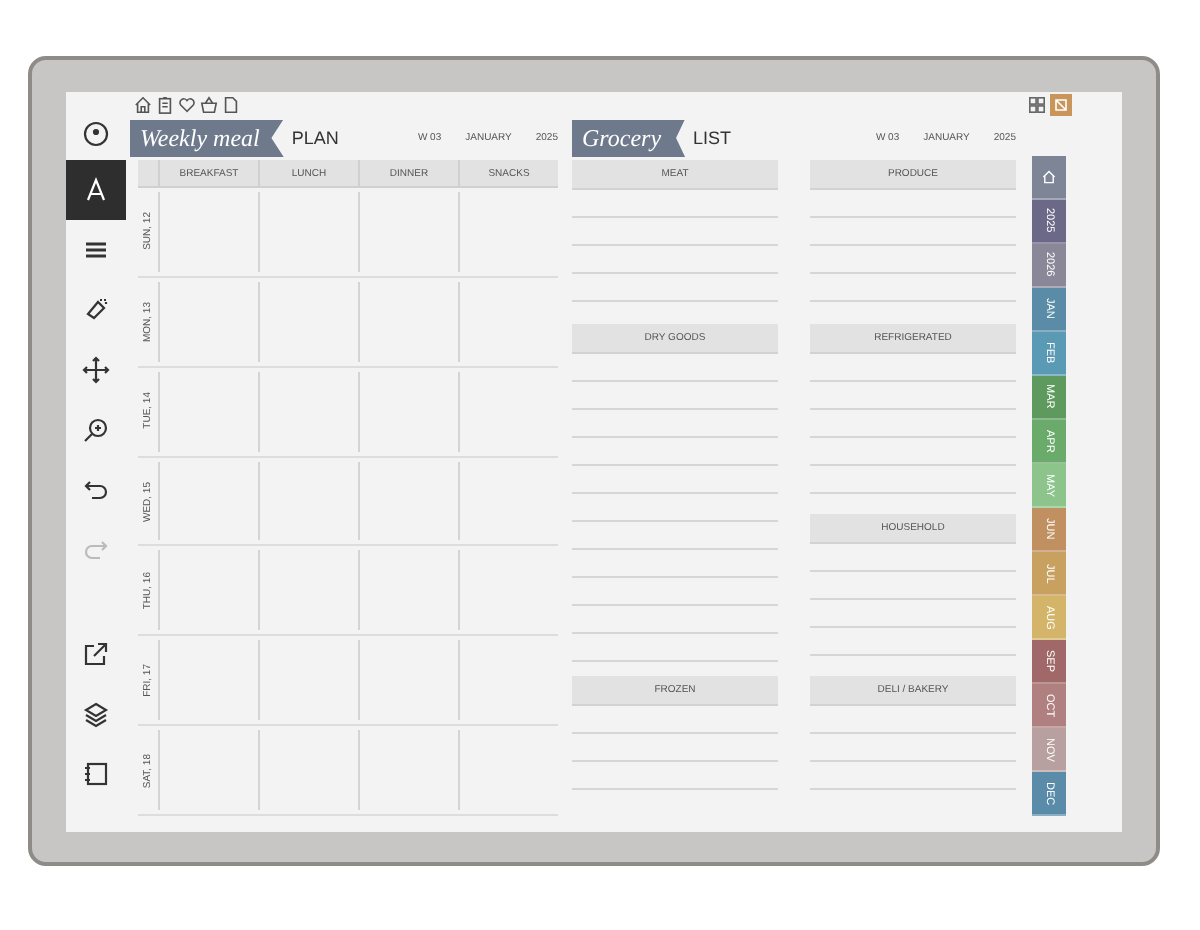 This screenshot has height=930, width=1200. I want to click on page-title: PLAN, so click(316, 138).